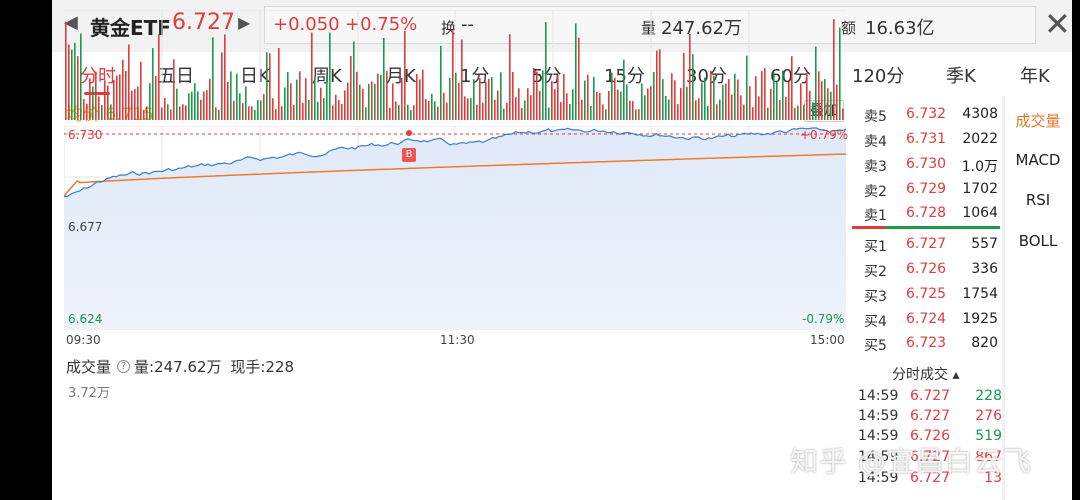  I want to click on indicator-macd: MACD, so click(1038, 160).